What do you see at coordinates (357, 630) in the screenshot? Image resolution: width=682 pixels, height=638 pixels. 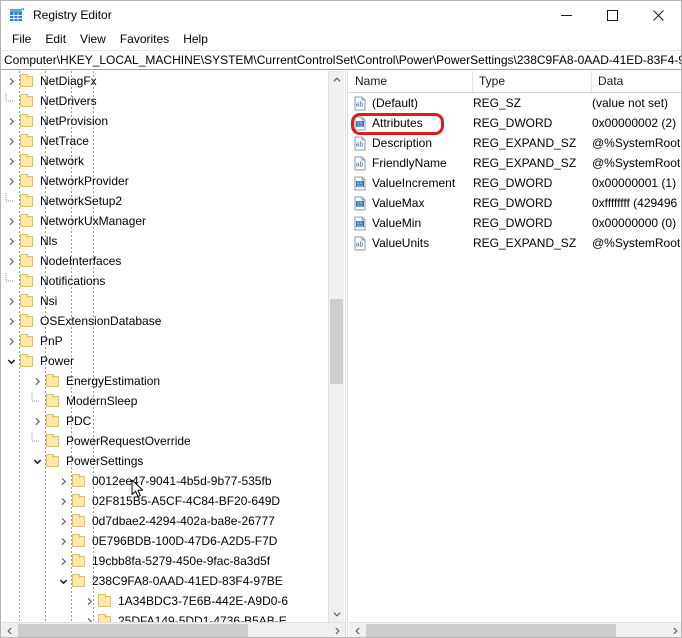 I see `values-scroll-left-button` at bounding box center [357, 630].